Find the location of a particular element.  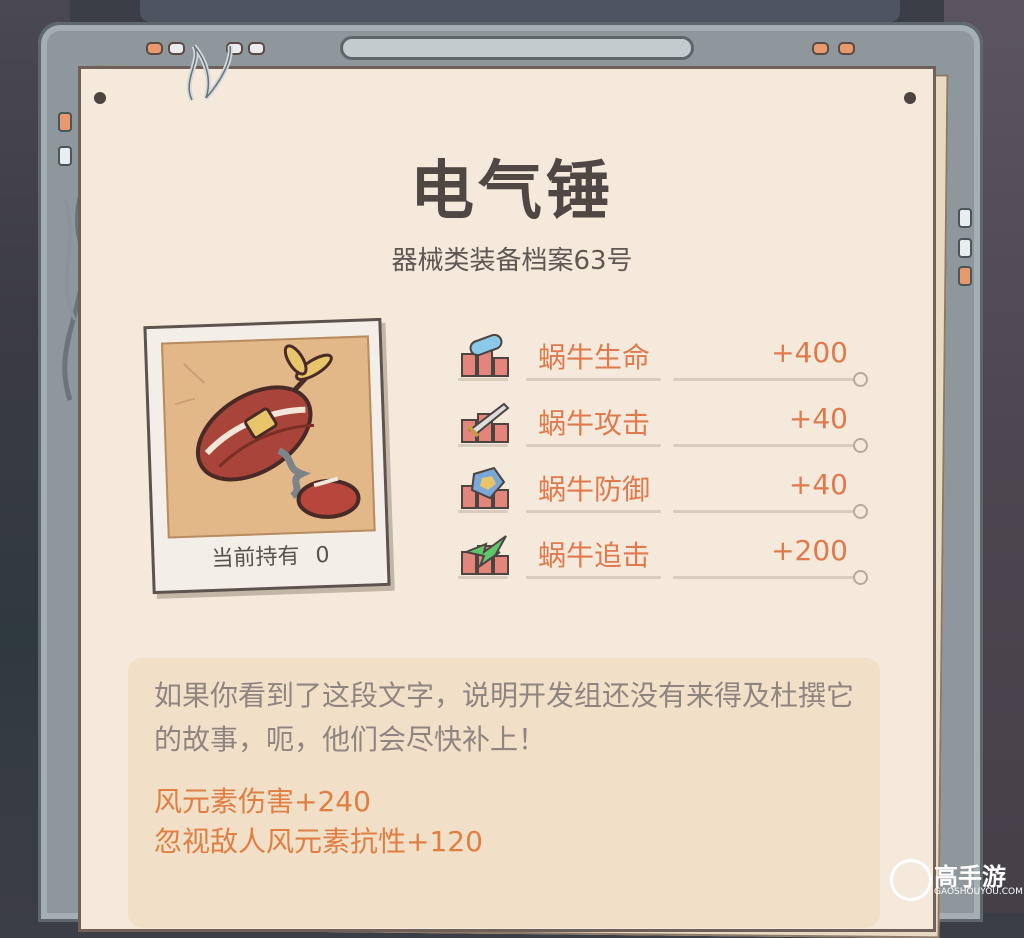

item-title: 电气锤 is located at coordinates (512, 192).